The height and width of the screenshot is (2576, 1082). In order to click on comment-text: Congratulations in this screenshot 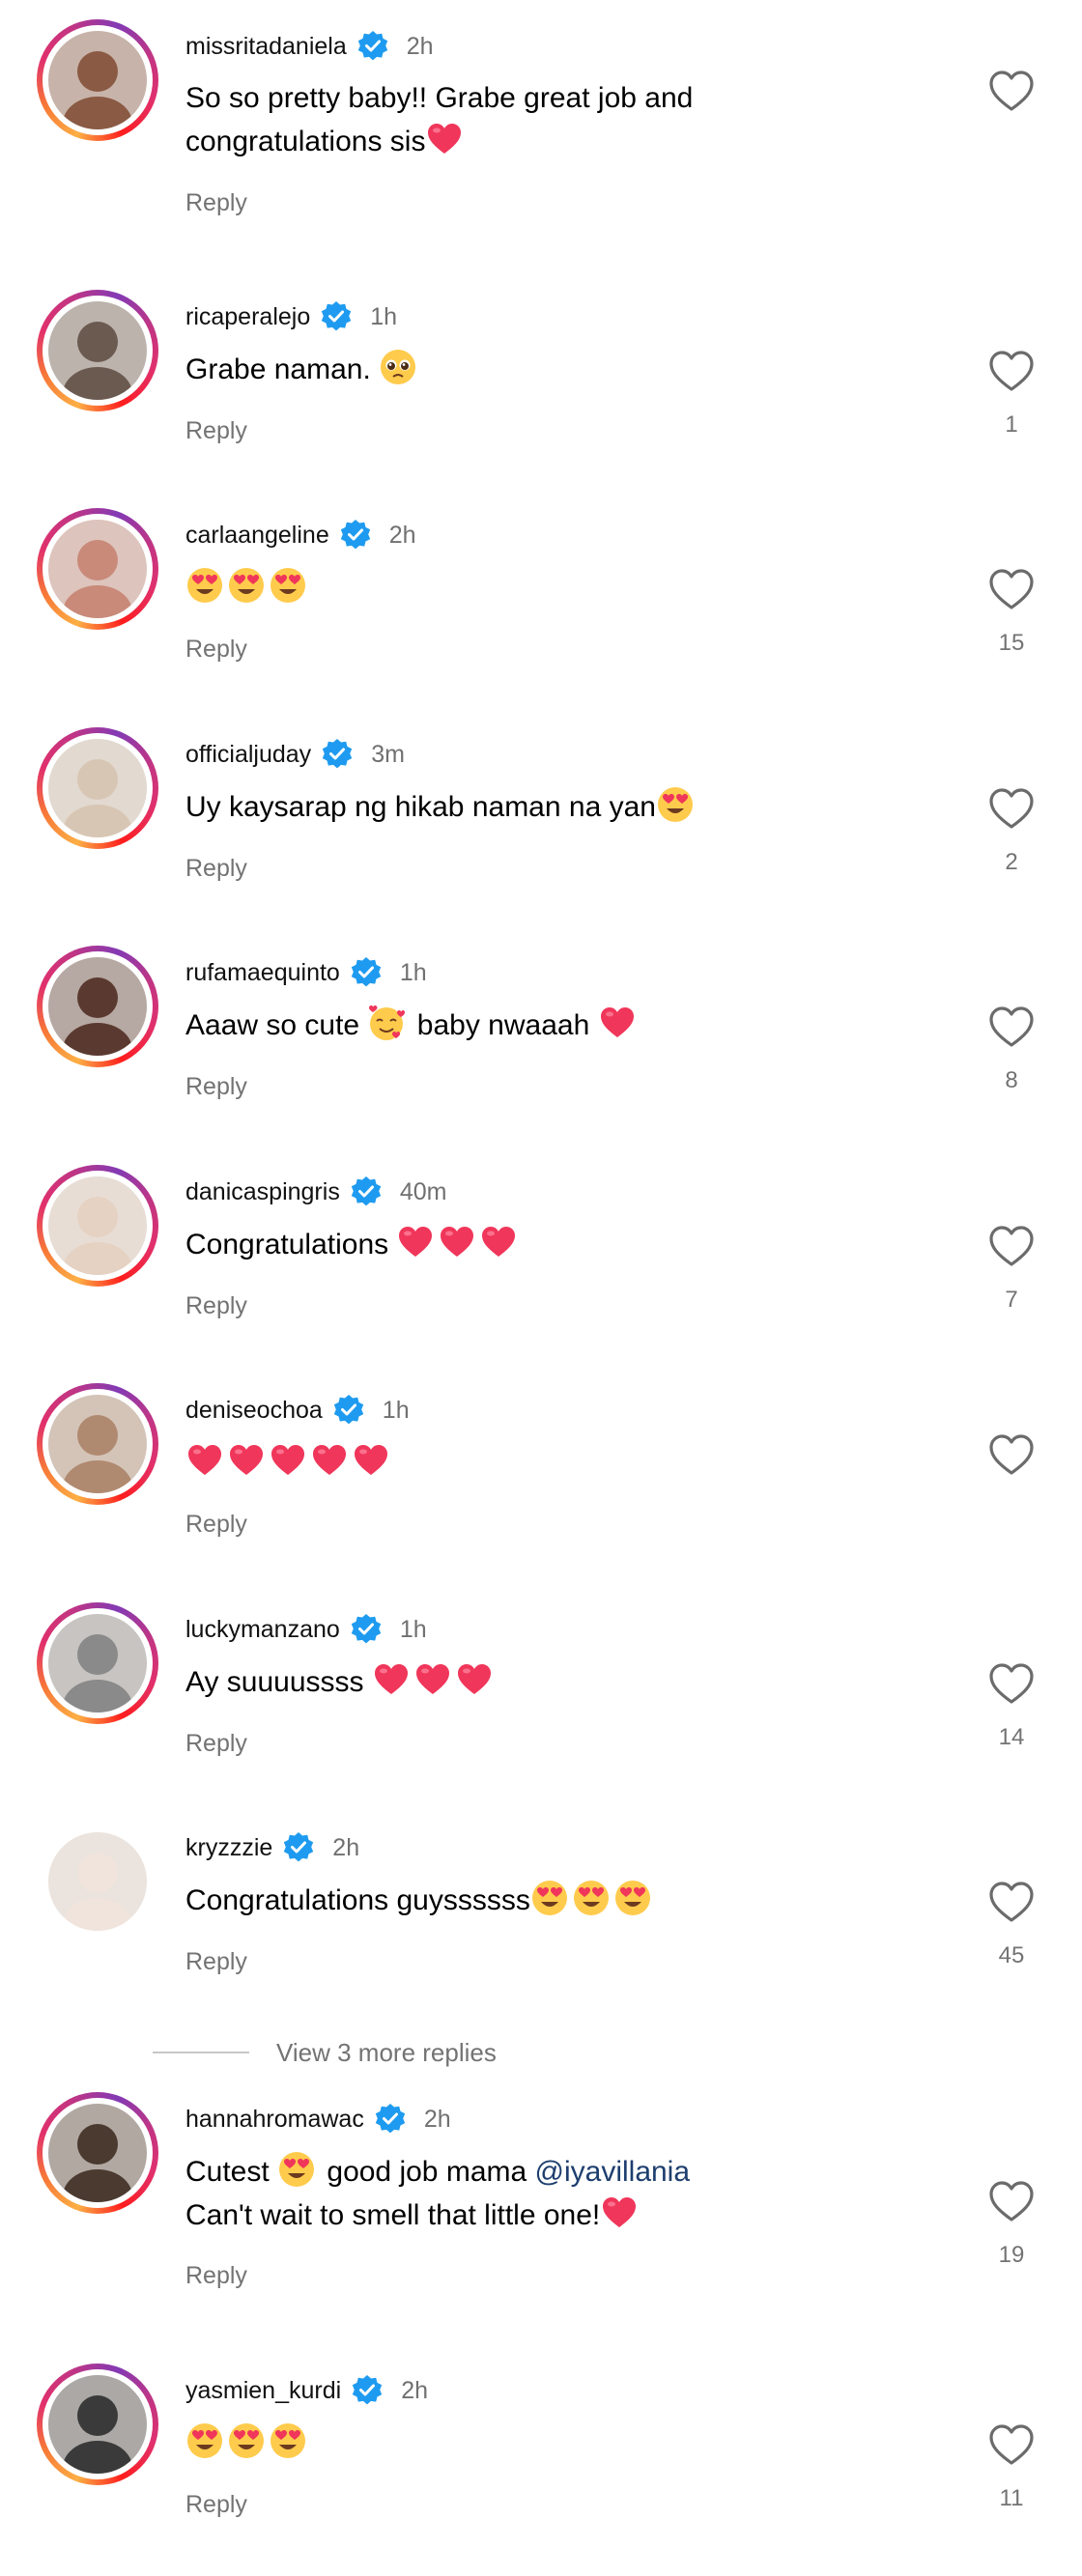, I will do `click(353, 1244)`.